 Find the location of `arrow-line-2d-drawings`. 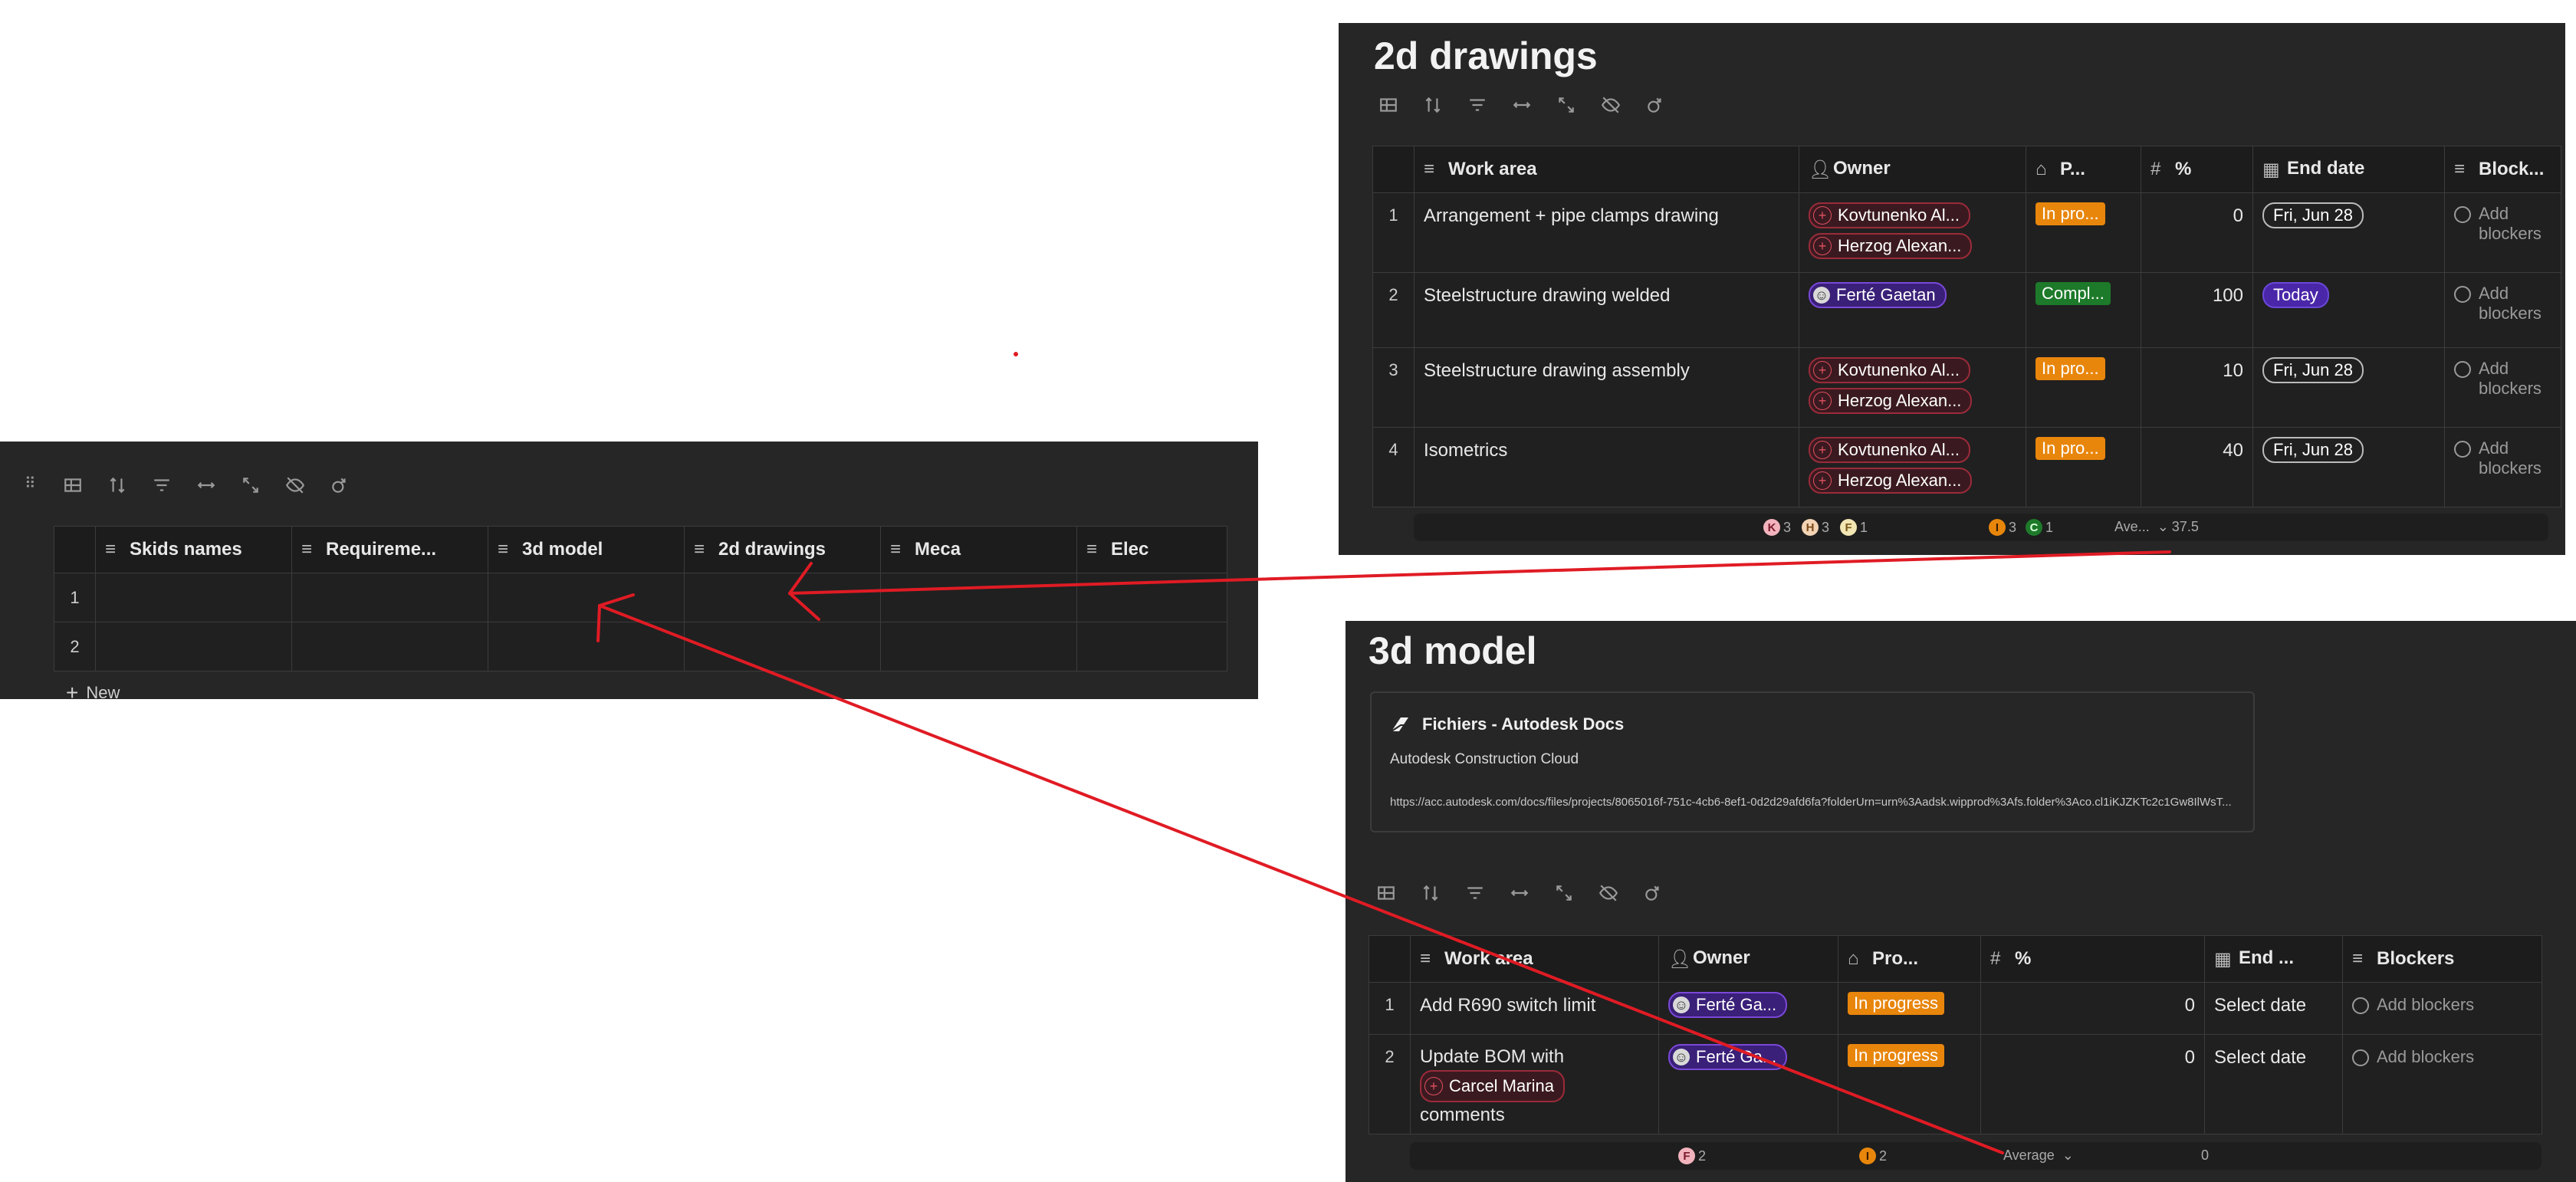

arrow-line-2d-drawings is located at coordinates (1480, 573).